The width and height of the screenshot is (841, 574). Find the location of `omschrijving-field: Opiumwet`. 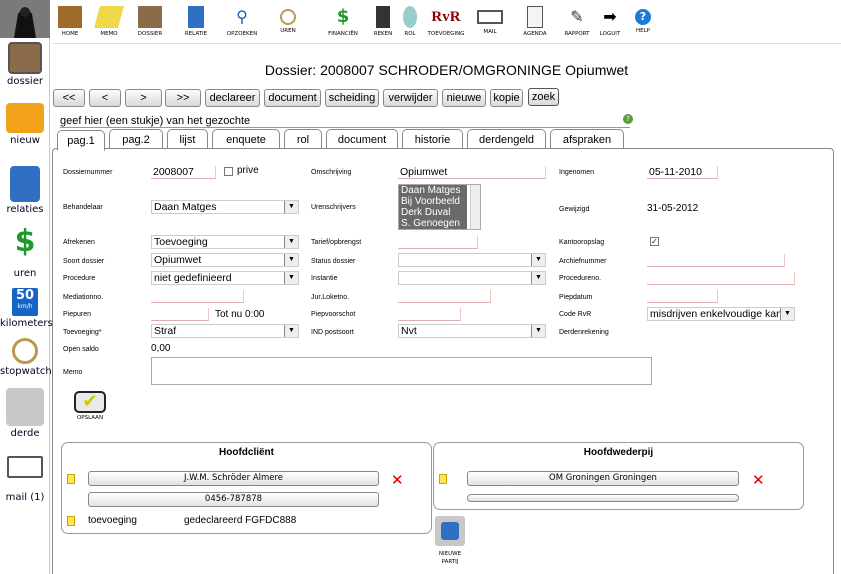

omschrijving-field: Opiumwet is located at coordinates (472, 172).